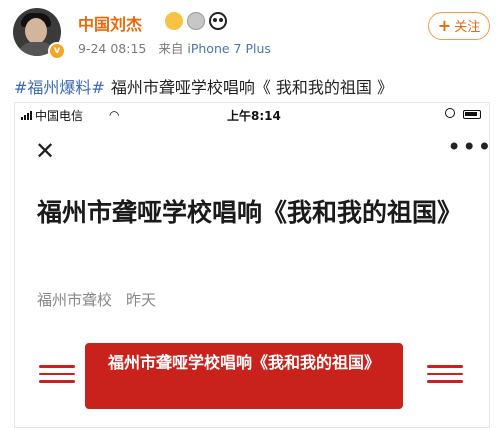 The image size is (500, 428). Describe the element at coordinates (229, 48) in the screenshot. I see `post-source: iPhone 7 Plus` at that location.